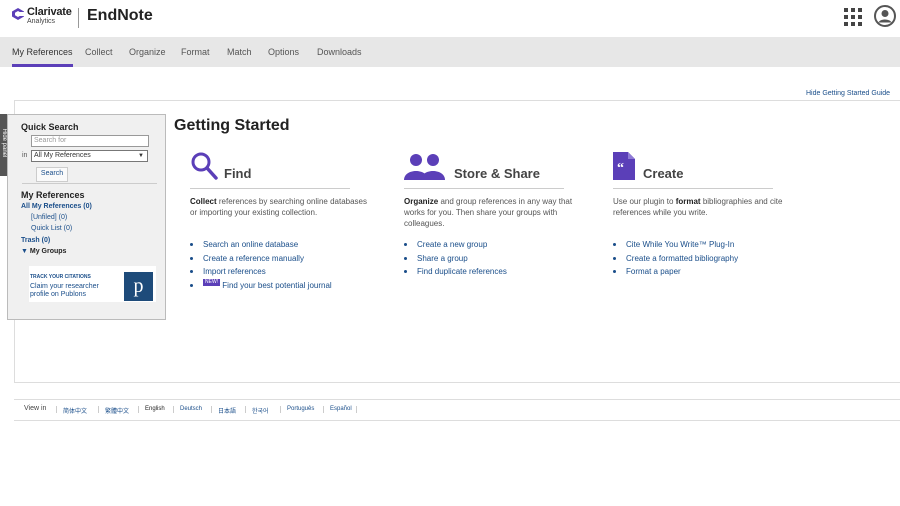 The height and width of the screenshot is (506, 900). I want to click on my-references-title: My References, so click(53, 195).